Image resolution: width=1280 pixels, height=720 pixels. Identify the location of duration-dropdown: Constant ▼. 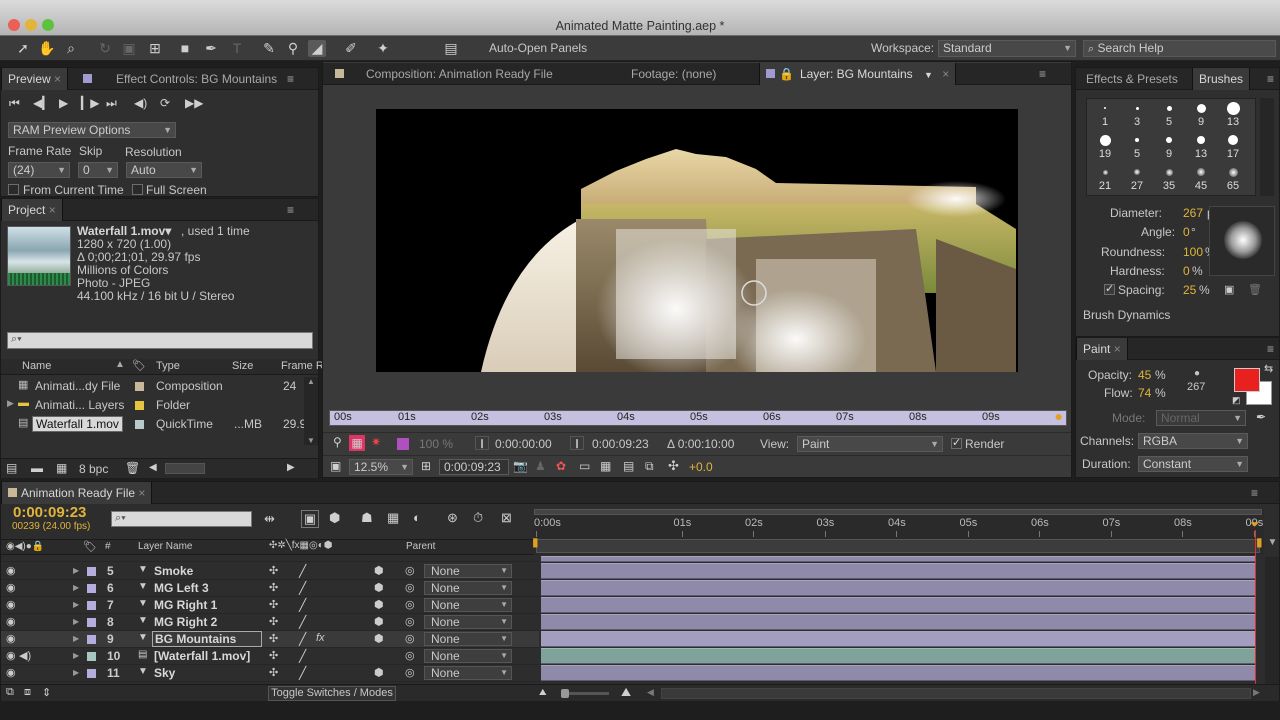
(1193, 464).